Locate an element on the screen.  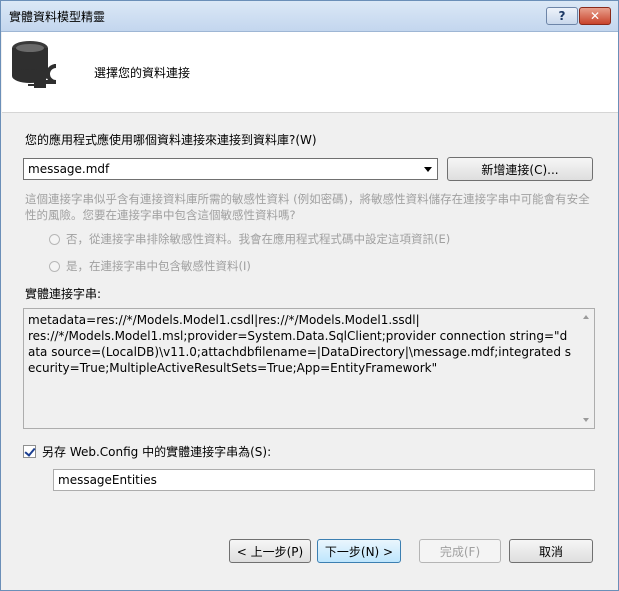
scroll-down-icon is located at coordinates (586, 420).